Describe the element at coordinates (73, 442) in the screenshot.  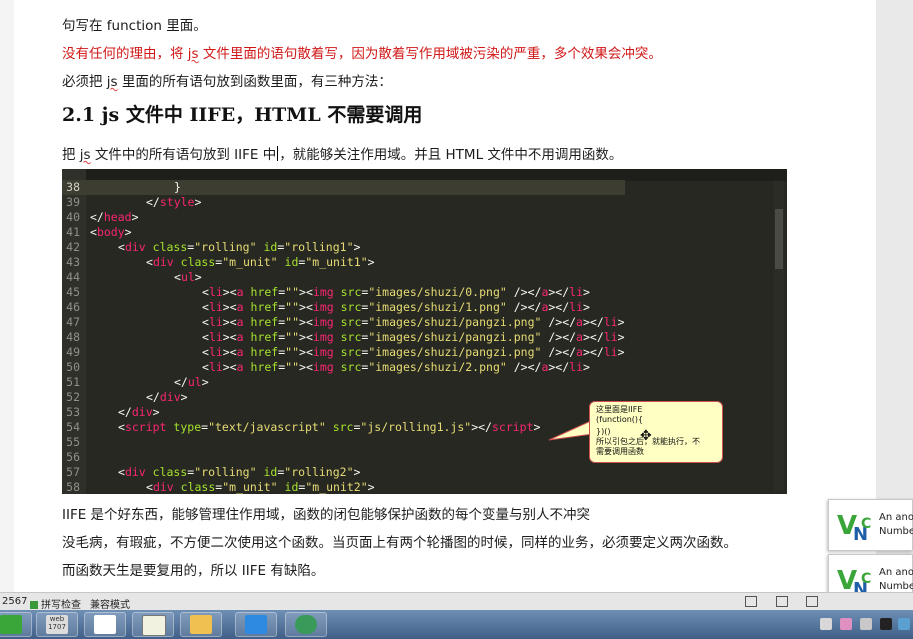
I see `line-number: 55` at that location.